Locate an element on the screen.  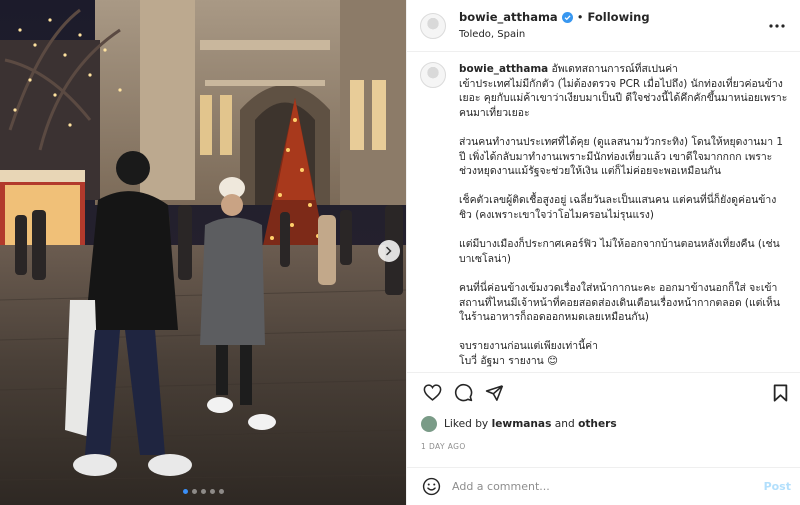
caption-avatar is located at coordinates (433, 75).